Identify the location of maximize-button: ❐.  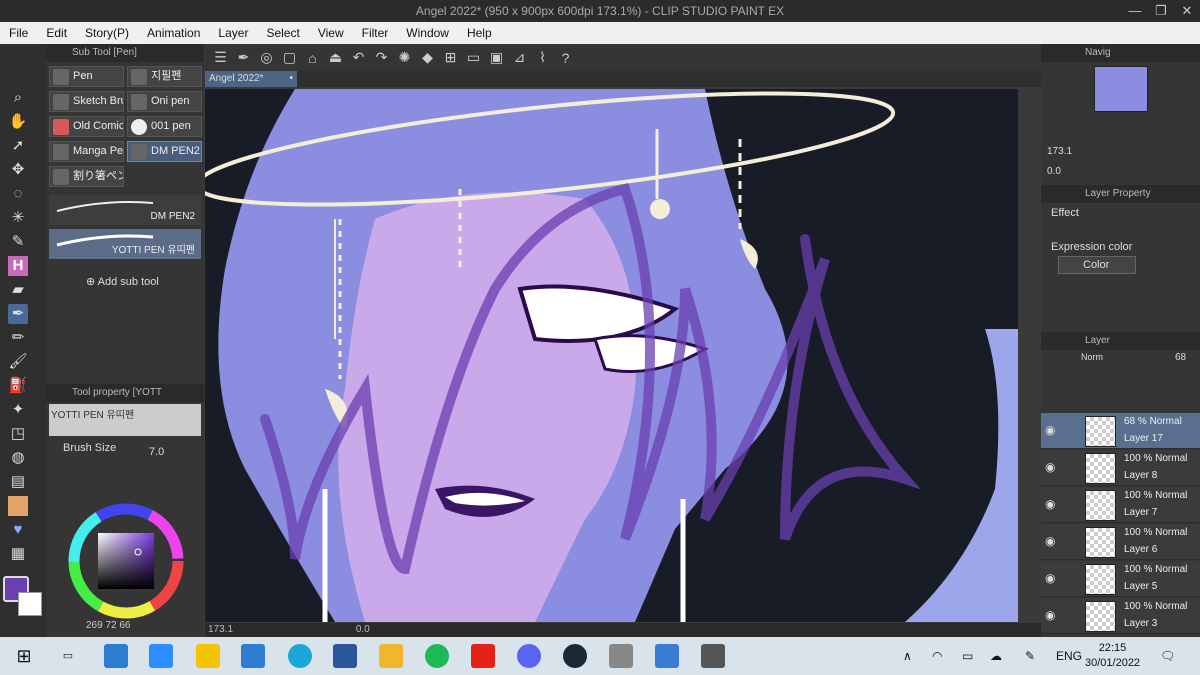
(1161, 11).